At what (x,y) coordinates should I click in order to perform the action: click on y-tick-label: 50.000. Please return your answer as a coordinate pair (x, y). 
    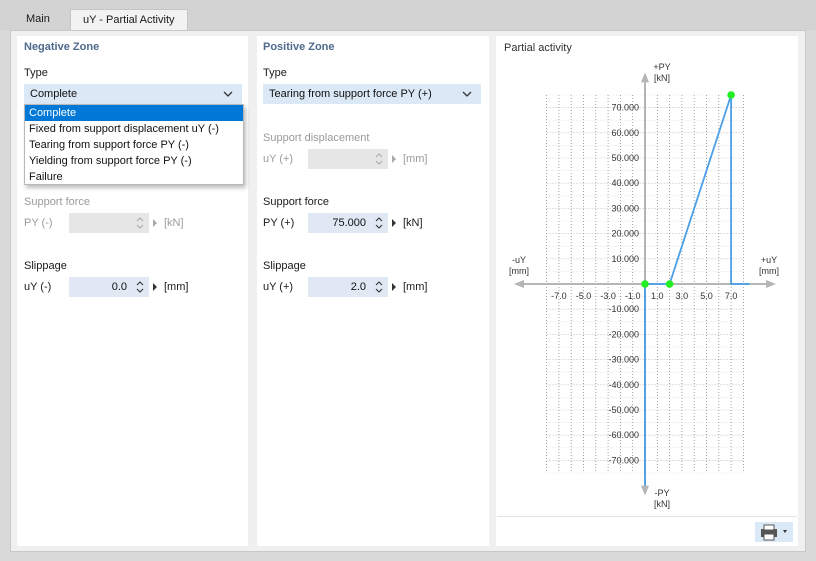
    Looking at the image, I should click on (625, 158).